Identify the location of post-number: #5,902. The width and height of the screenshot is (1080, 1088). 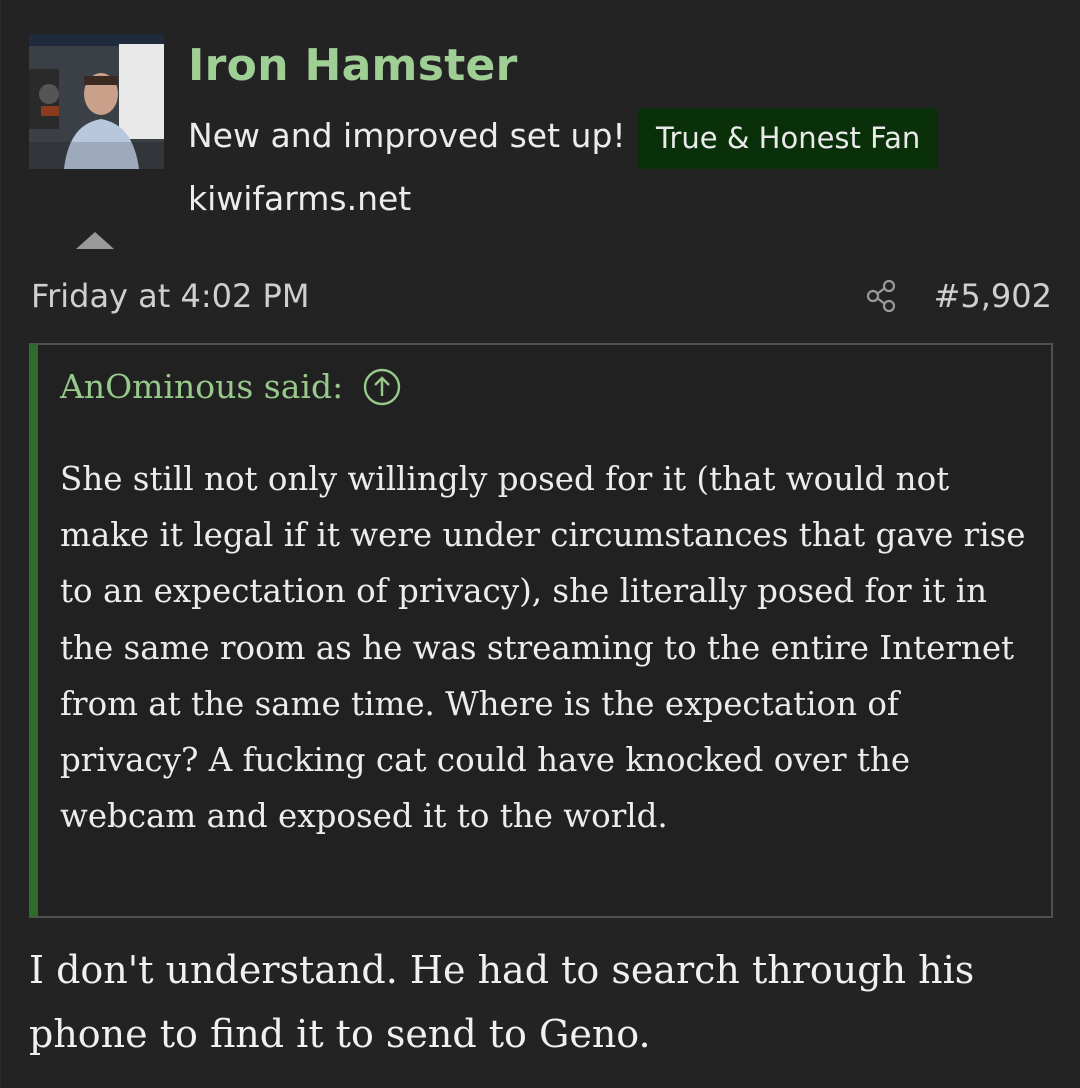
(993, 296).